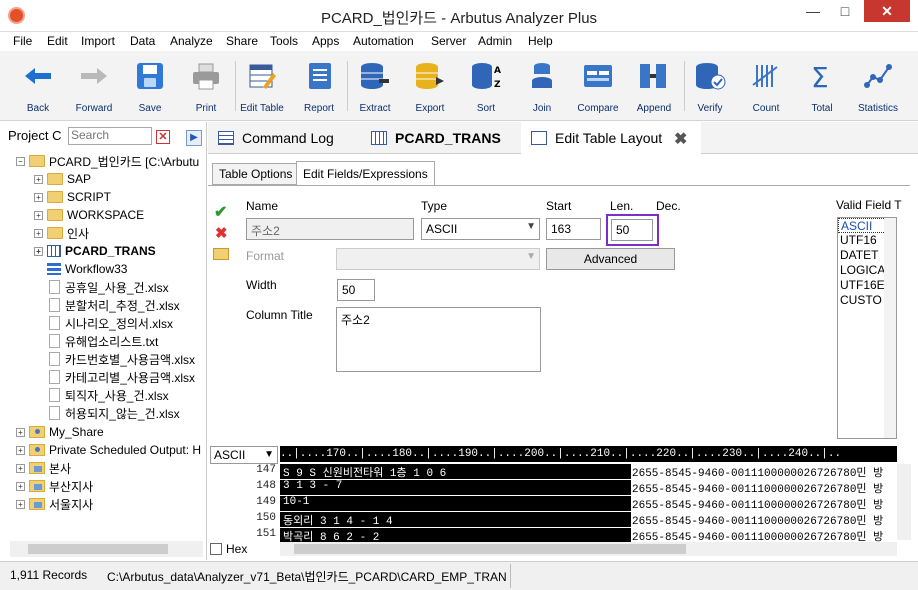  I want to click on len-label: Len., so click(622, 206).